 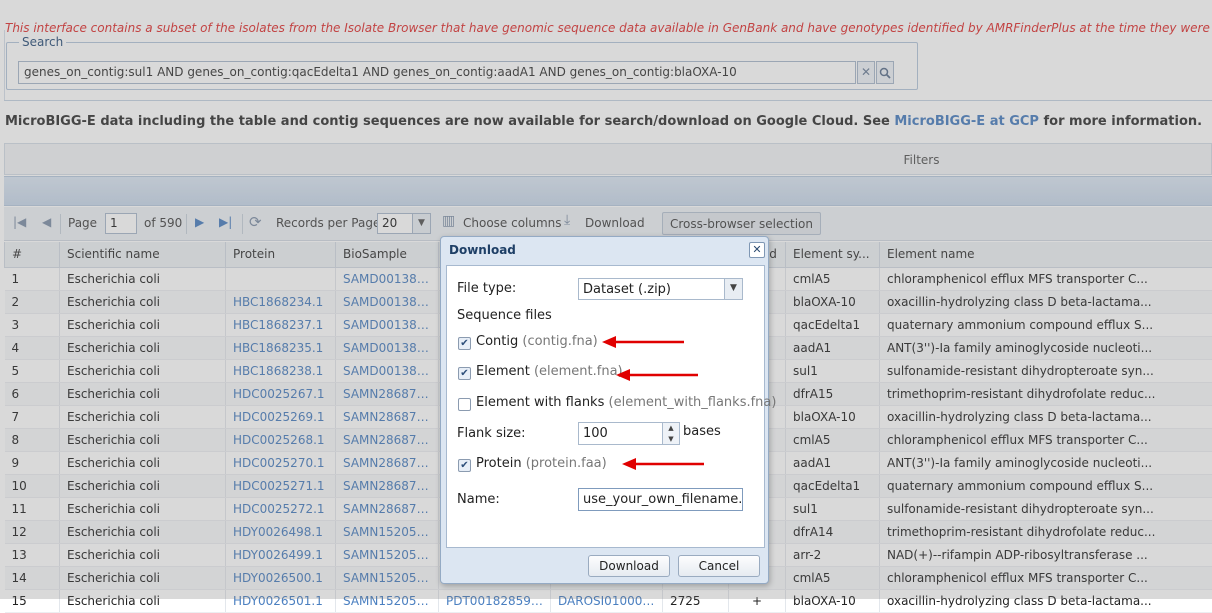 I want to click on protein-name: Protein, so click(x=499, y=463).